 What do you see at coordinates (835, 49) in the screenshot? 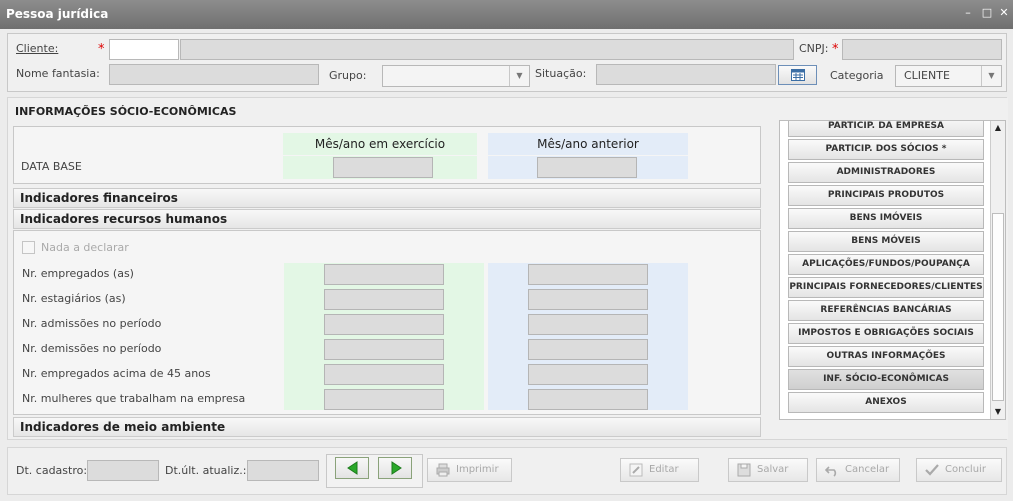
I see `required-mark: *` at bounding box center [835, 49].